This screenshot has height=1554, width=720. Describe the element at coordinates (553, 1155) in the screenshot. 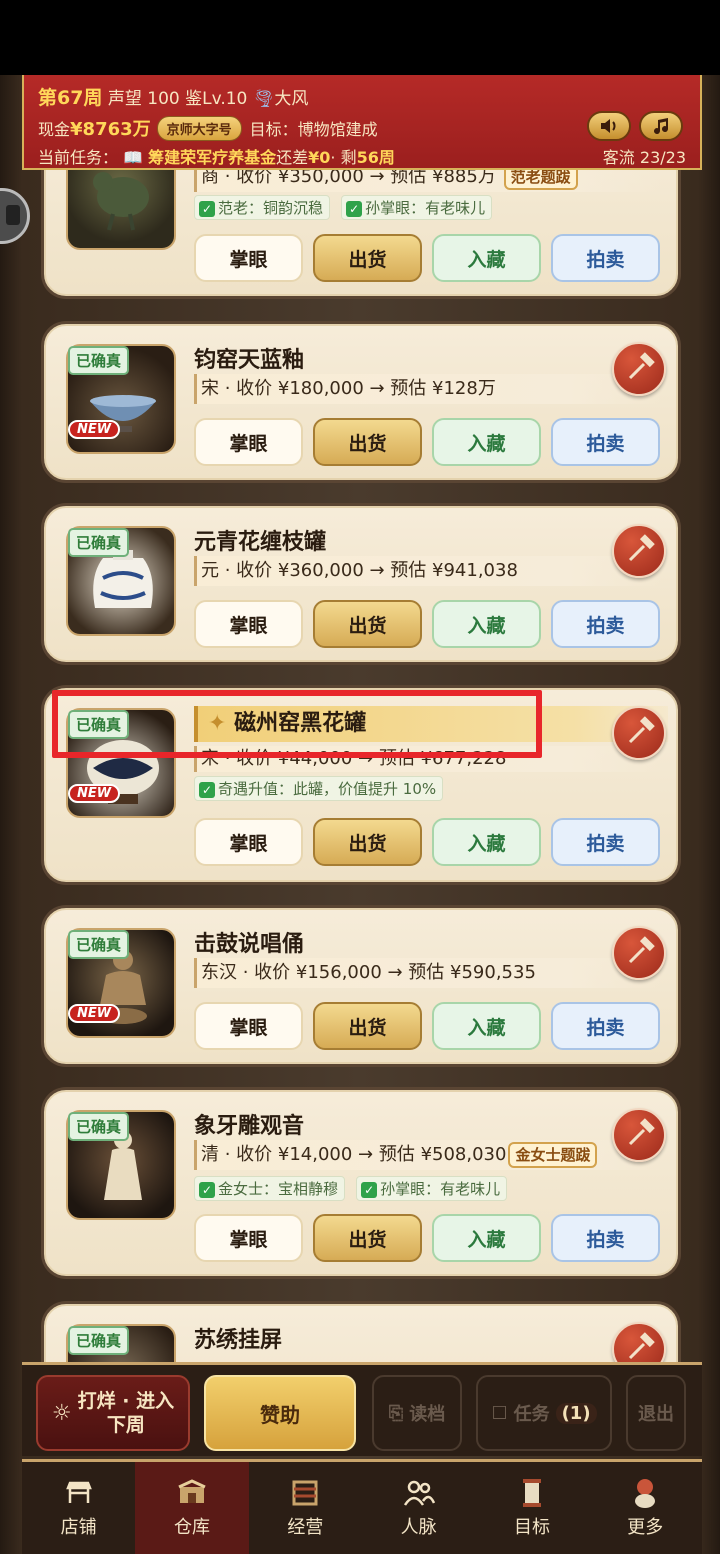

I see `inscription-tag: 金女士题跋` at that location.